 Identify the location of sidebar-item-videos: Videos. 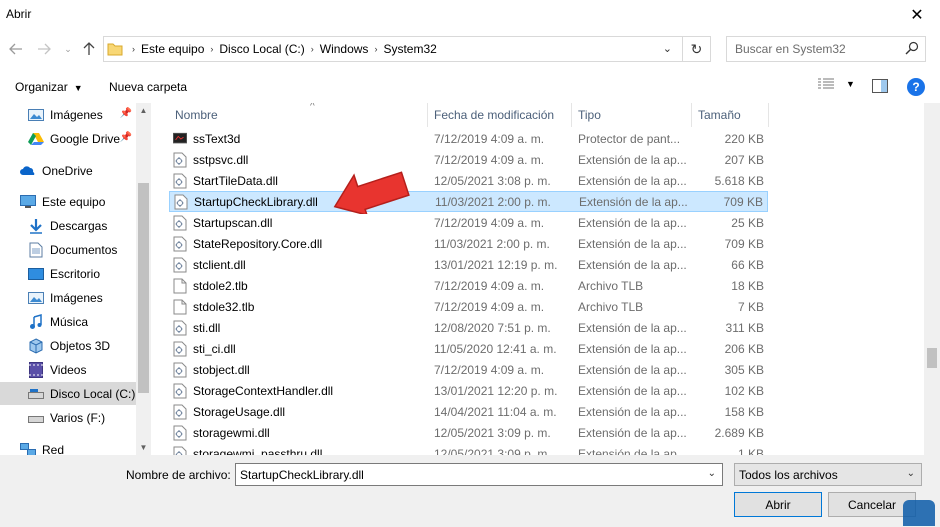
(68, 369).